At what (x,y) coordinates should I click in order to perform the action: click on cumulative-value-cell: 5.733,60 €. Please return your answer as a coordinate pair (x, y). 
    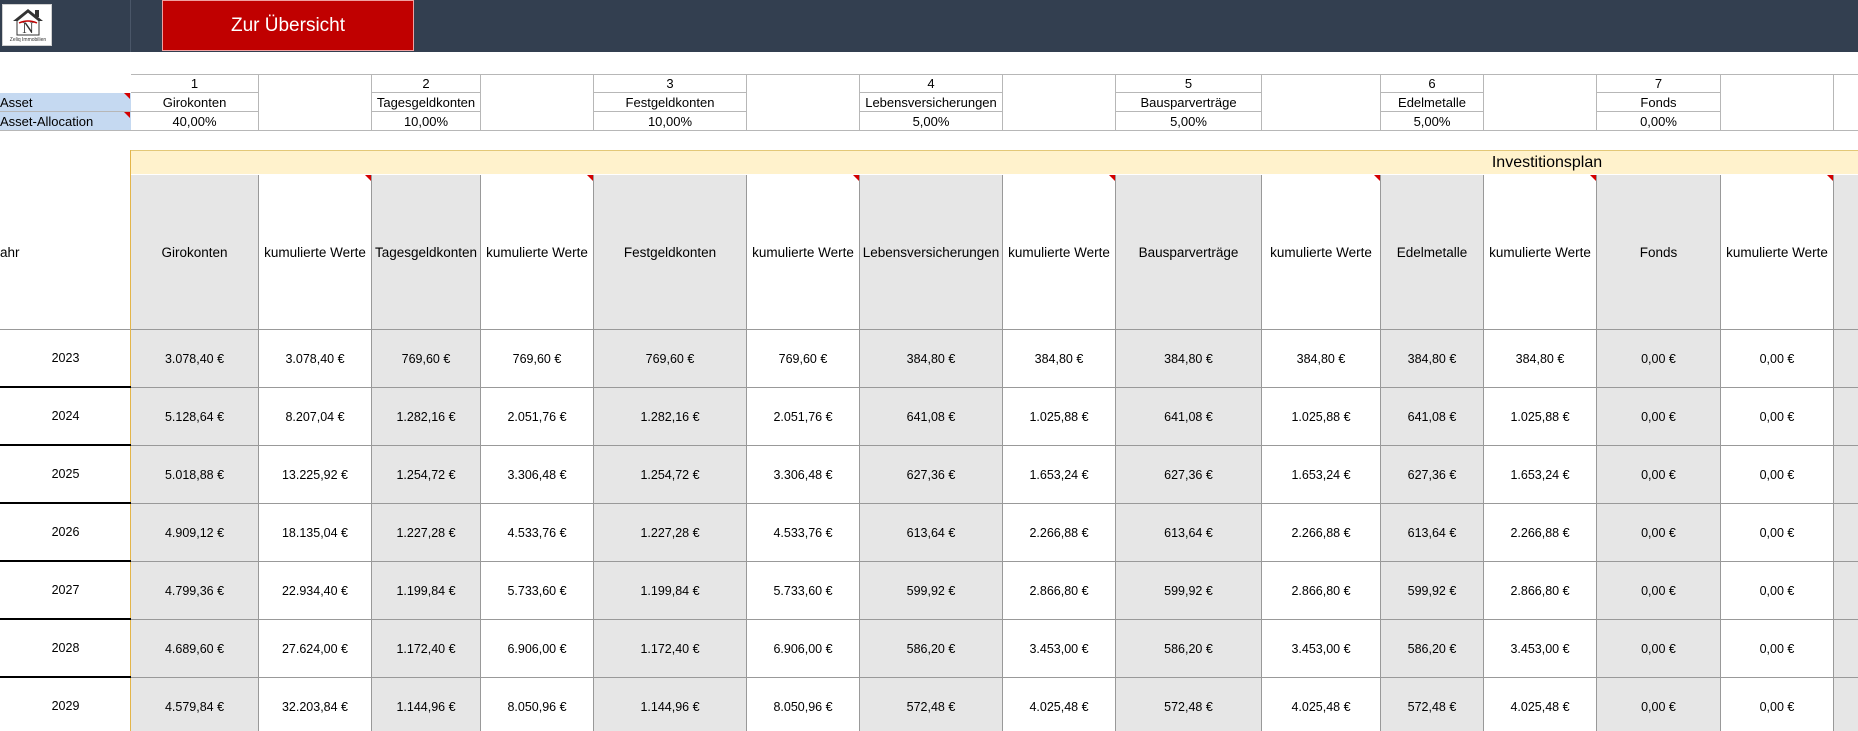
    Looking at the image, I should click on (537, 591).